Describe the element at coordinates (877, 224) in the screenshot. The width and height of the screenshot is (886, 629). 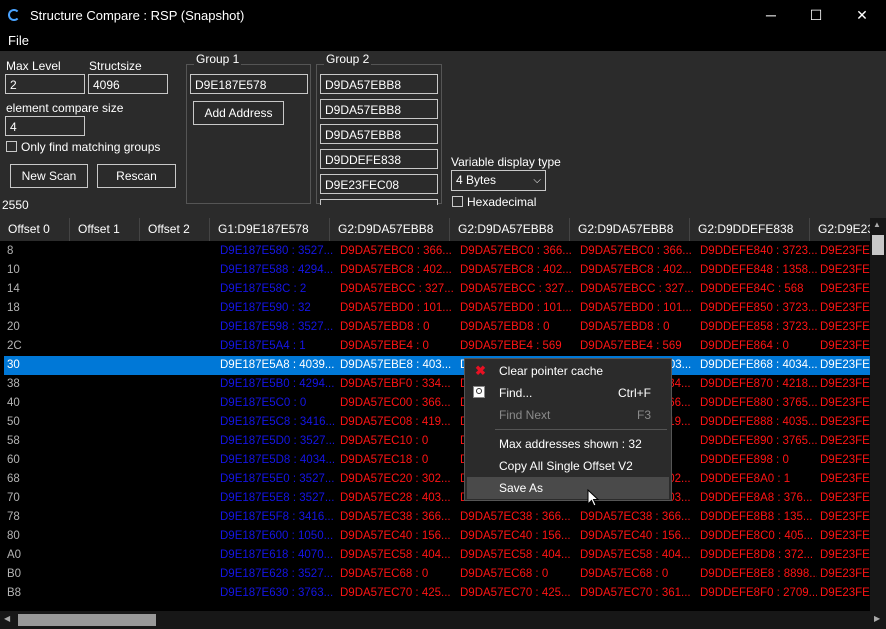
I see `scroll-up-icon: ▲` at that location.